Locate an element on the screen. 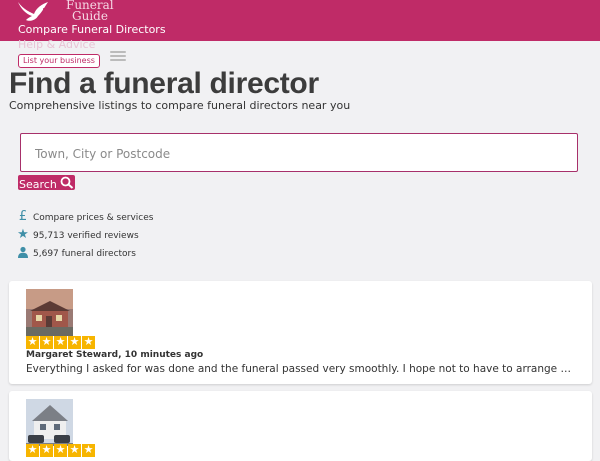  search-icon is located at coordinates (67, 182).